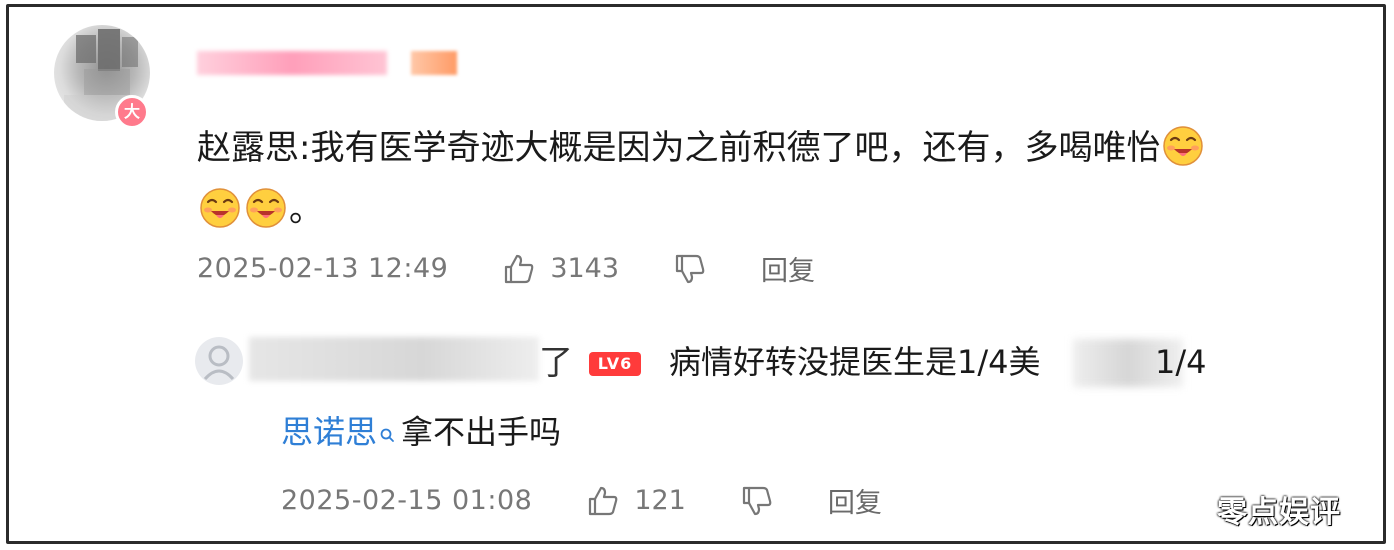 The height and width of the screenshot is (550, 1394). I want to click on mention-link: 思诺思, so click(329, 432).